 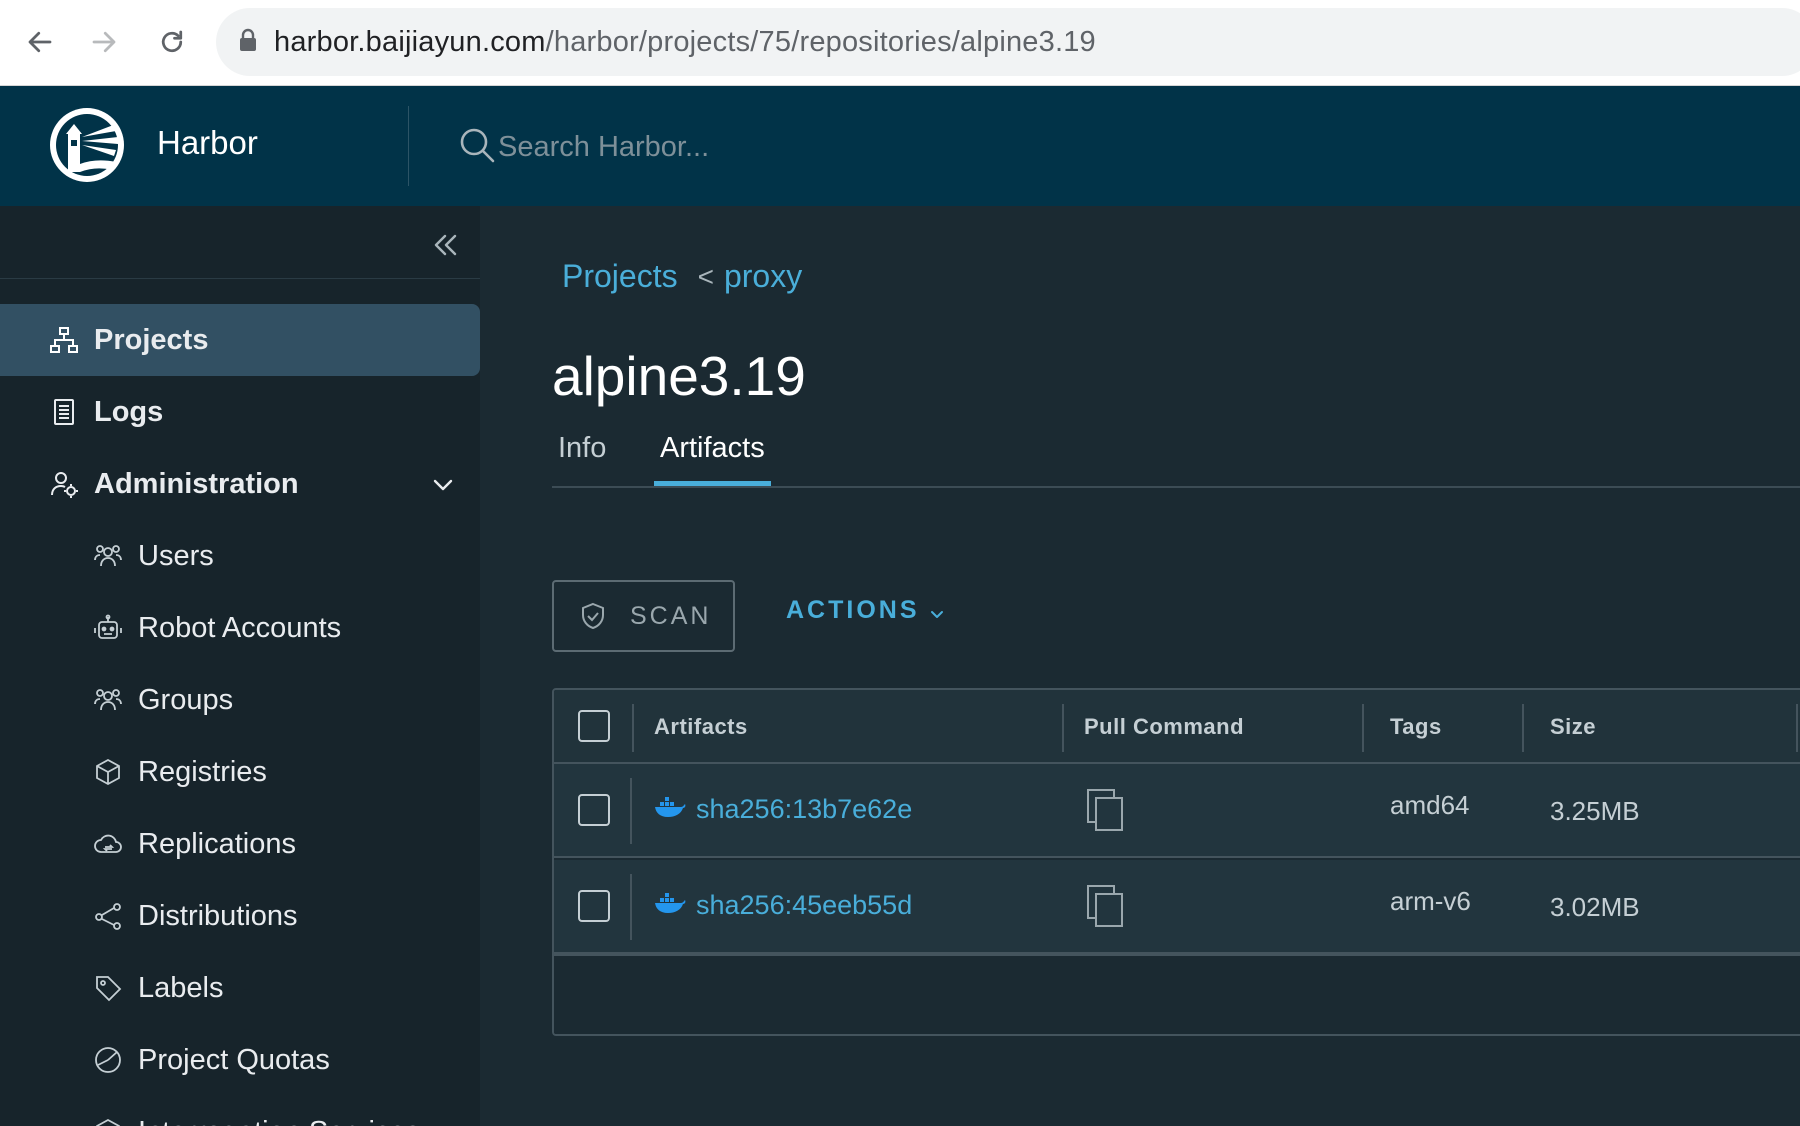 What do you see at coordinates (1595, 907) in the screenshot?
I see `artifact-size: 3.02MB` at bounding box center [1595, 907].